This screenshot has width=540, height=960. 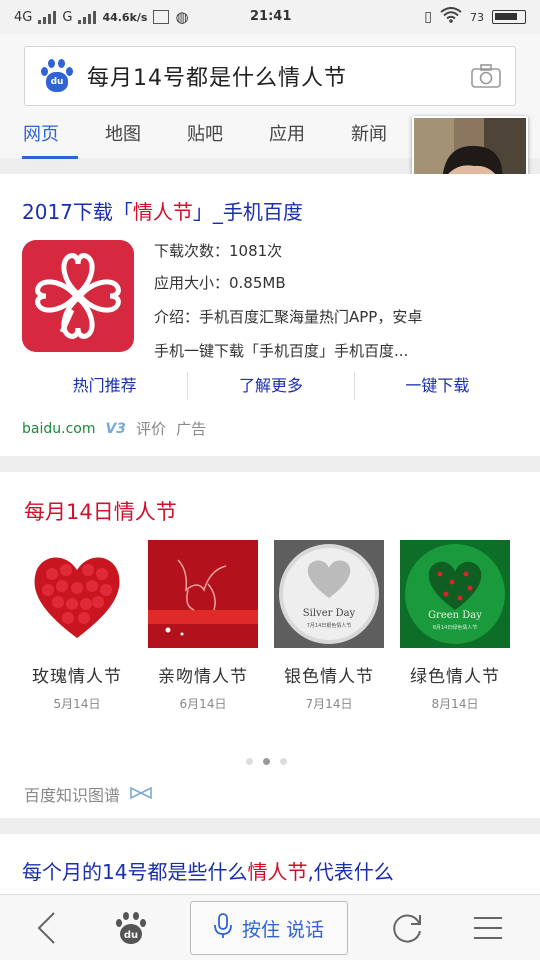 What do you see at coordinates (135, 872) in the screenshot?
I see `title-prefix: 每个月的14号都是些什么` at bounding box center [135, 872].